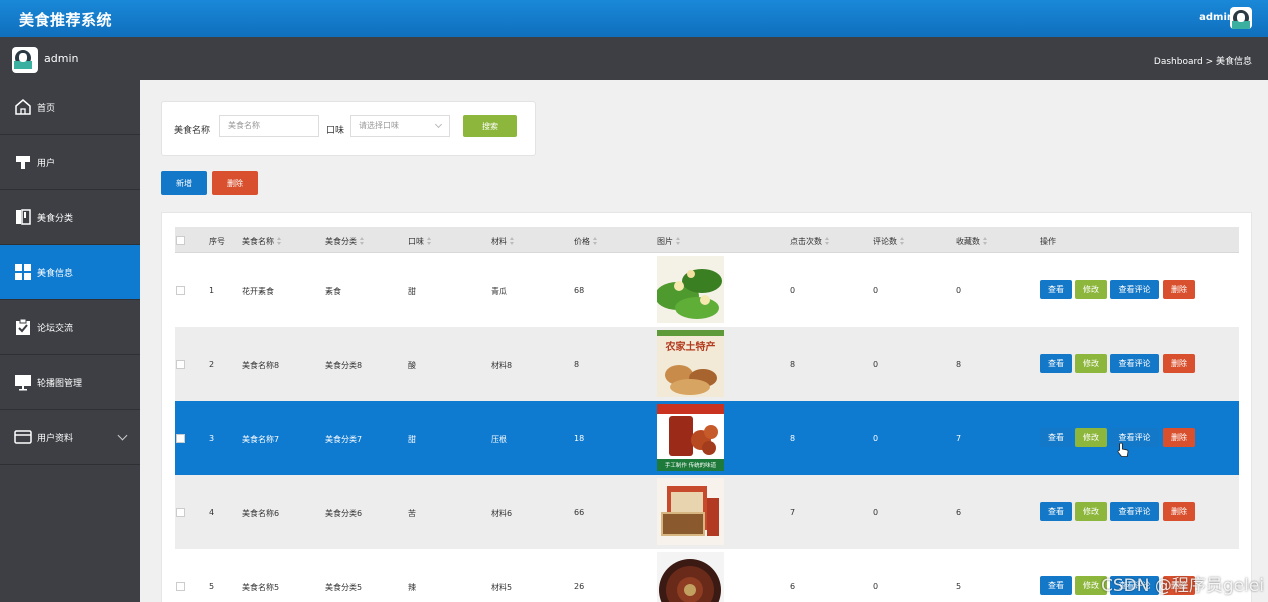  Describe the element at coordinates (23, 327) in the screenshot. I see `clipboard-check-icon` at that location.